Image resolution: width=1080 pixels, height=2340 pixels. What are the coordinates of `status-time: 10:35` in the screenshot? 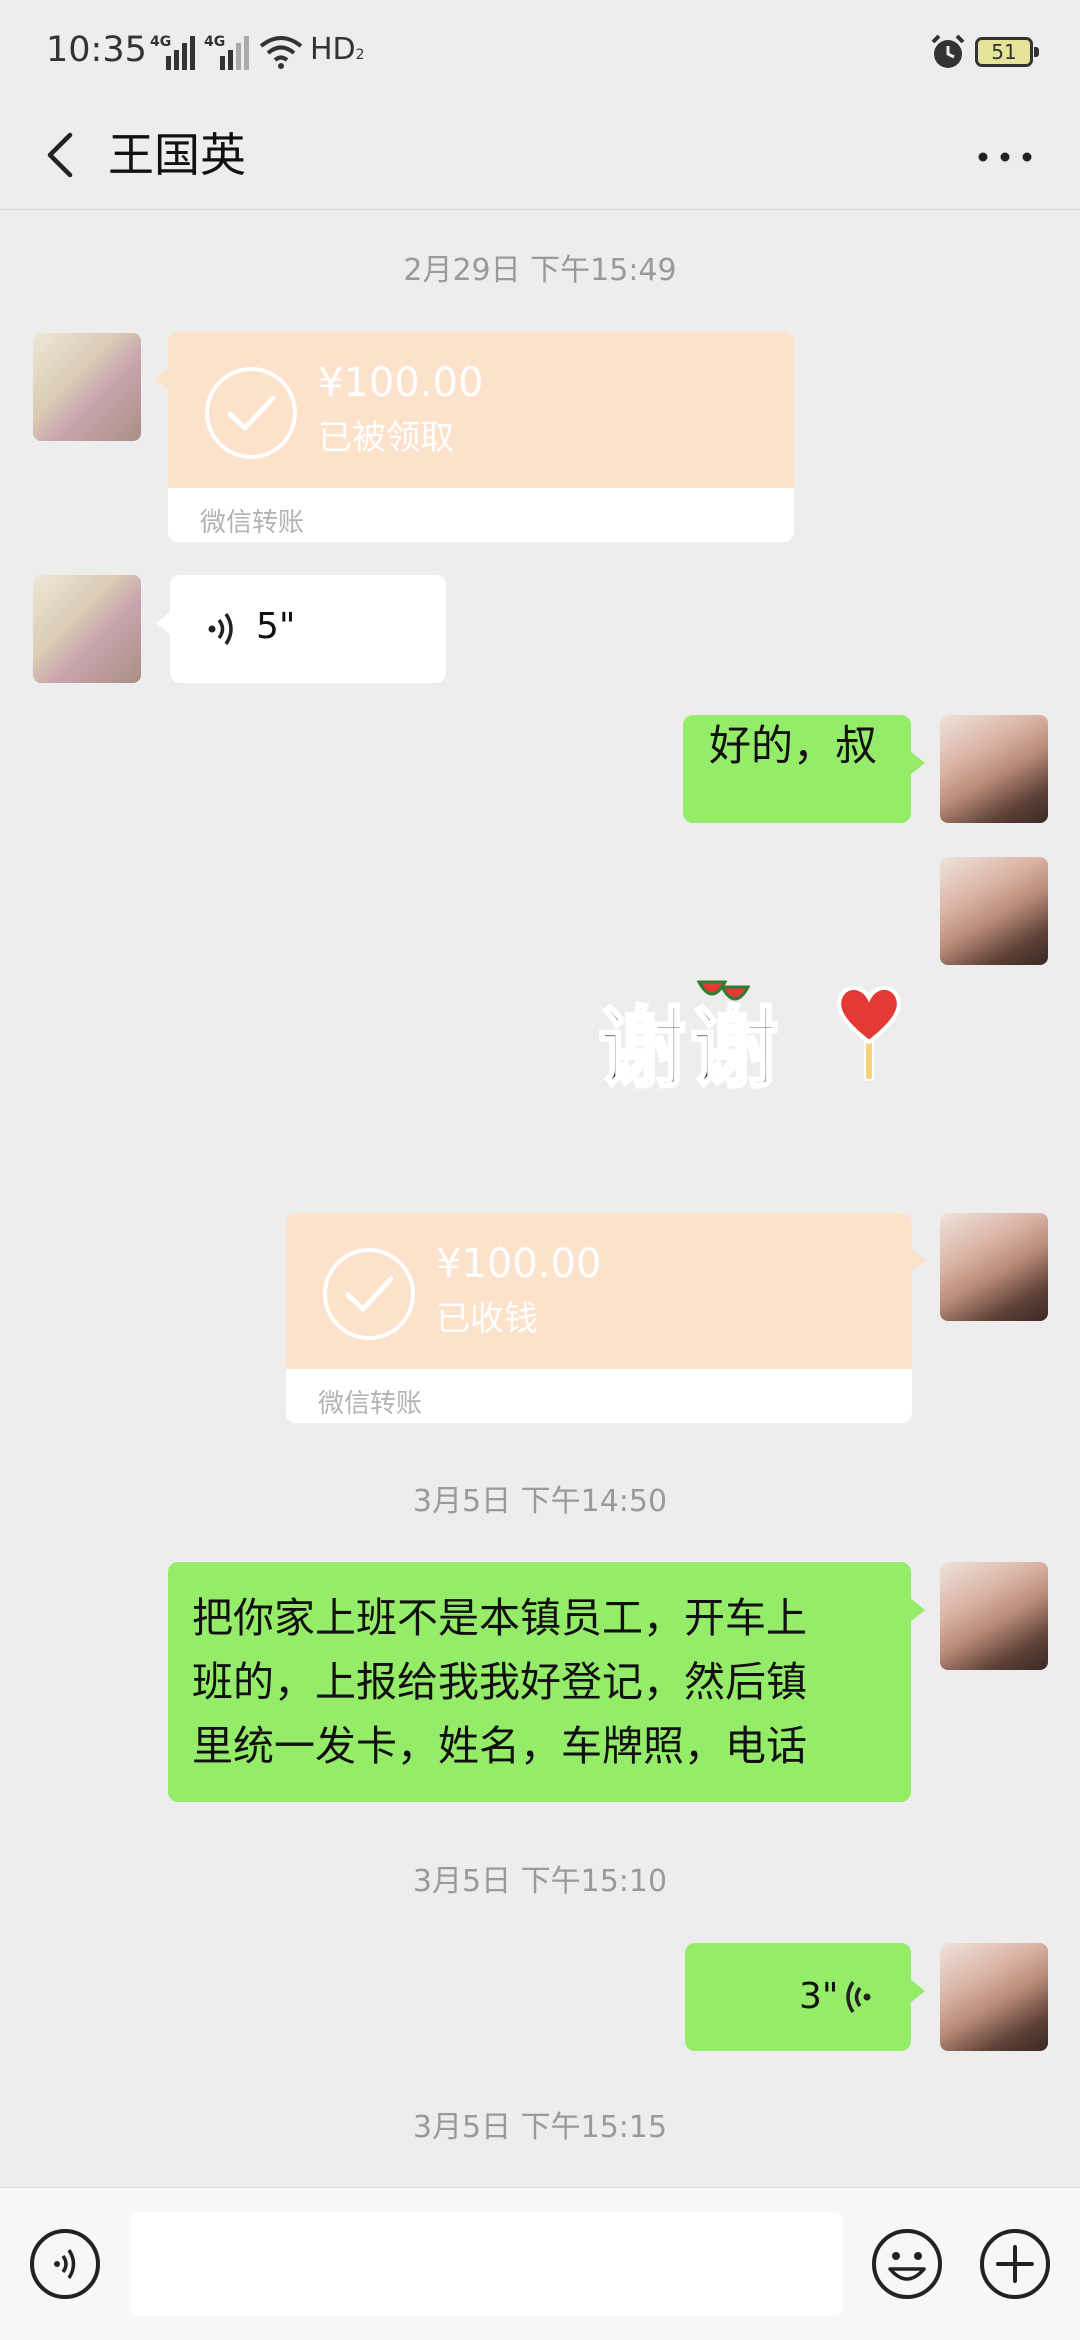 It's located at (96, 50).